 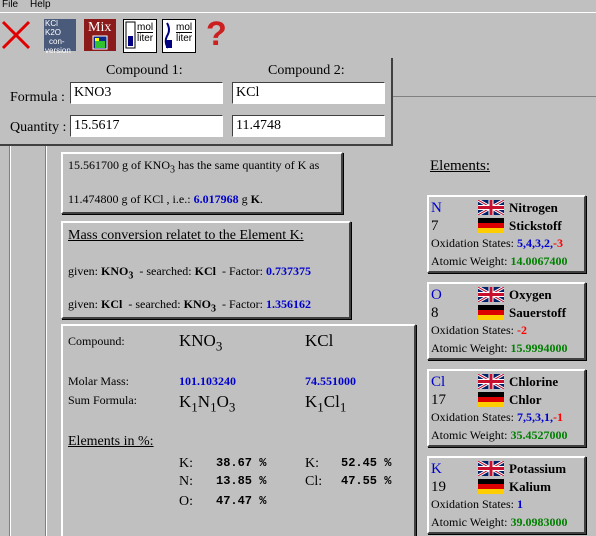 What do you see at coordinates (539, 348) in the screenshot?
I see `atomic-weight-value: 15.9994000` at bounding box center [539, 348].